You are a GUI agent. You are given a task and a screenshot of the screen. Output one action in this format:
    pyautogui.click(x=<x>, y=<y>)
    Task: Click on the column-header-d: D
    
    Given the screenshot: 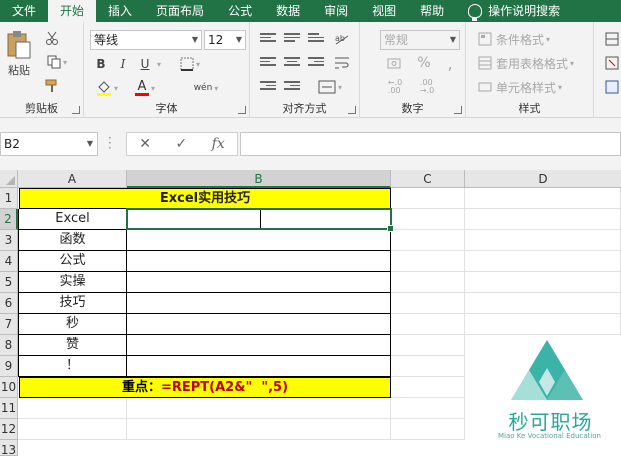 What is the action you would take?
    pyautogui.click(x=543, y=179)
    